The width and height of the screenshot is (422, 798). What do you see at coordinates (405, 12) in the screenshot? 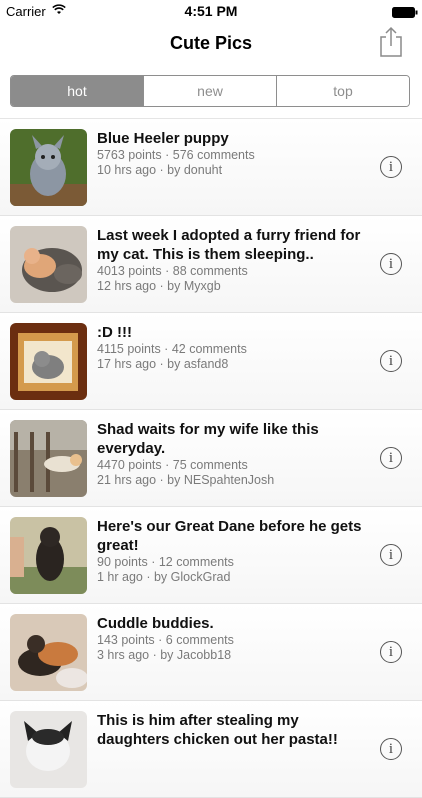
I see `battery-icon` at bounding box center [405, 12].